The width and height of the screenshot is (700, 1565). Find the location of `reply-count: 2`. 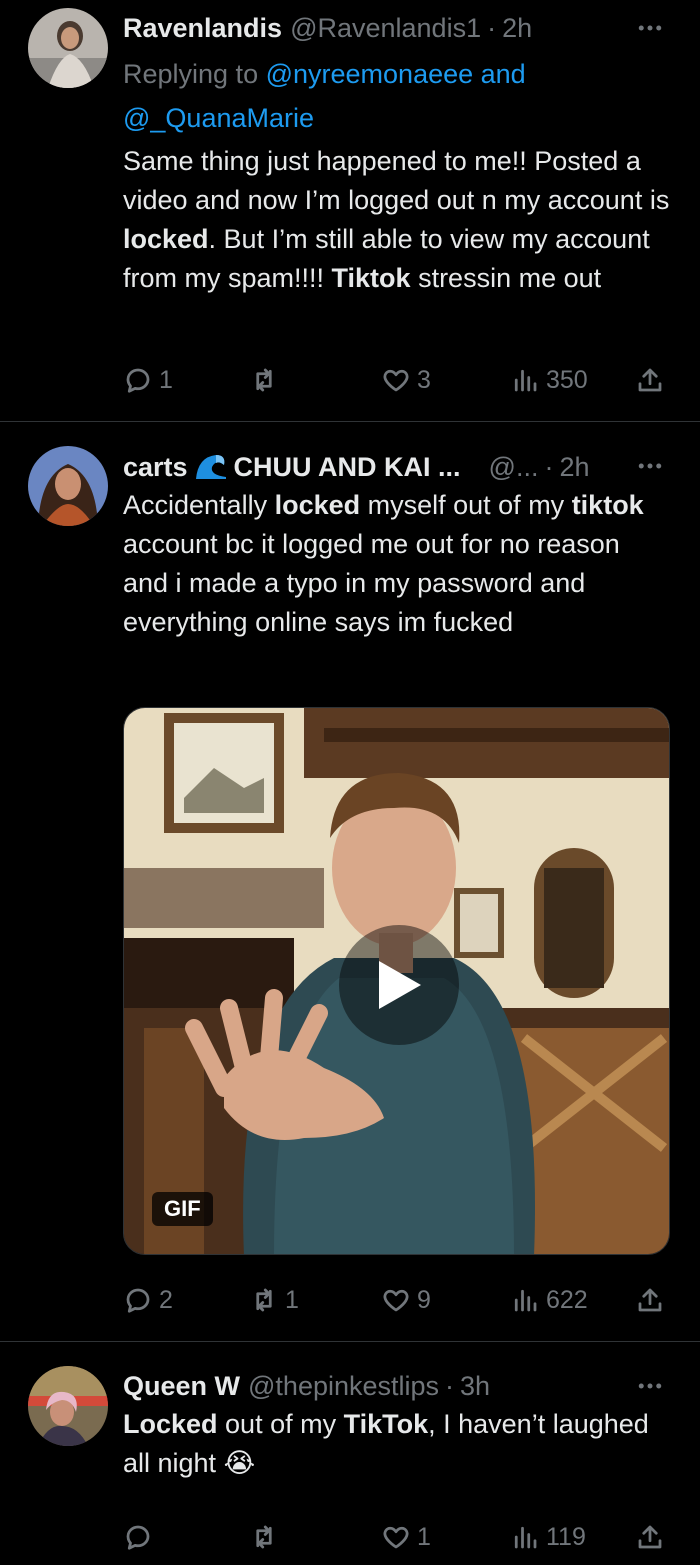

reply-count: 2 is located at coordinates (166, 1299).